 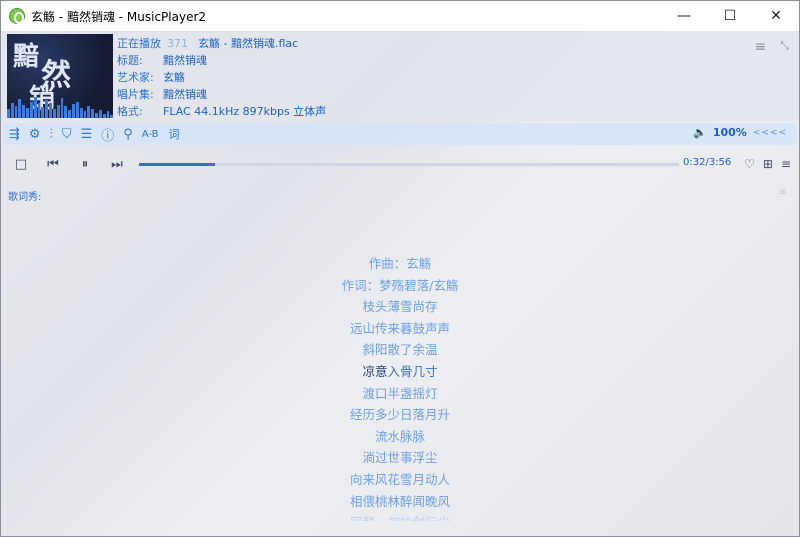 What do you see at coordinates (400, 350) in the screenshot?
I see `lyric-line: 斜阳散了余温` at bounding box center [400, 350].